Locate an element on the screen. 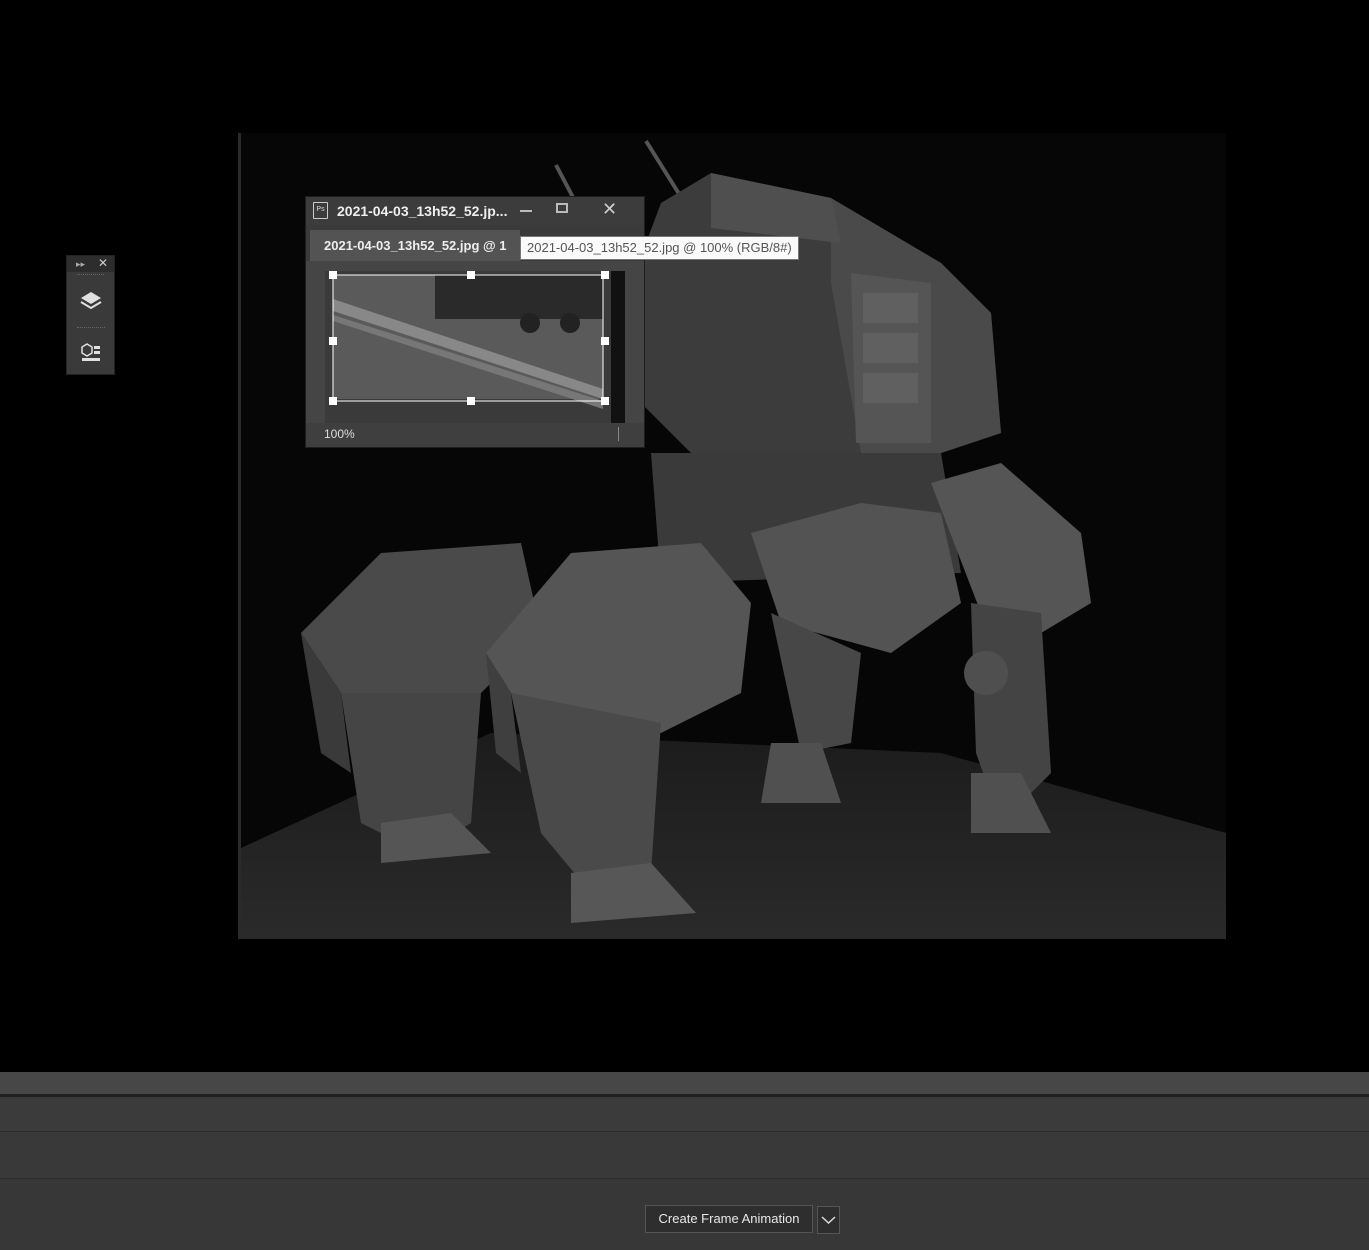 This screenshot has width=1369, height=1250. maximize-button is located at coordinates (562, 208).